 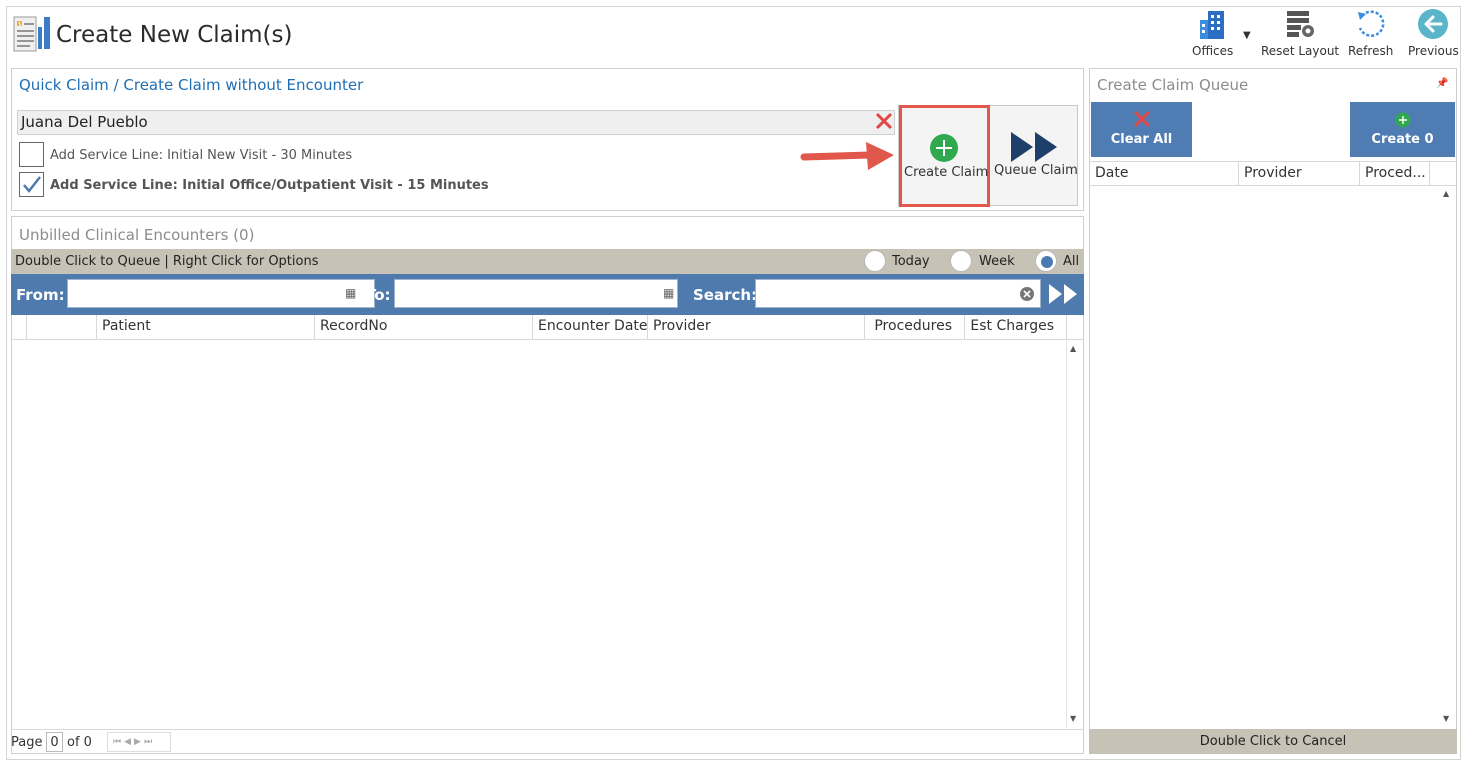 I want to click on offices-button: Offices, so click(x=1212, y=33).